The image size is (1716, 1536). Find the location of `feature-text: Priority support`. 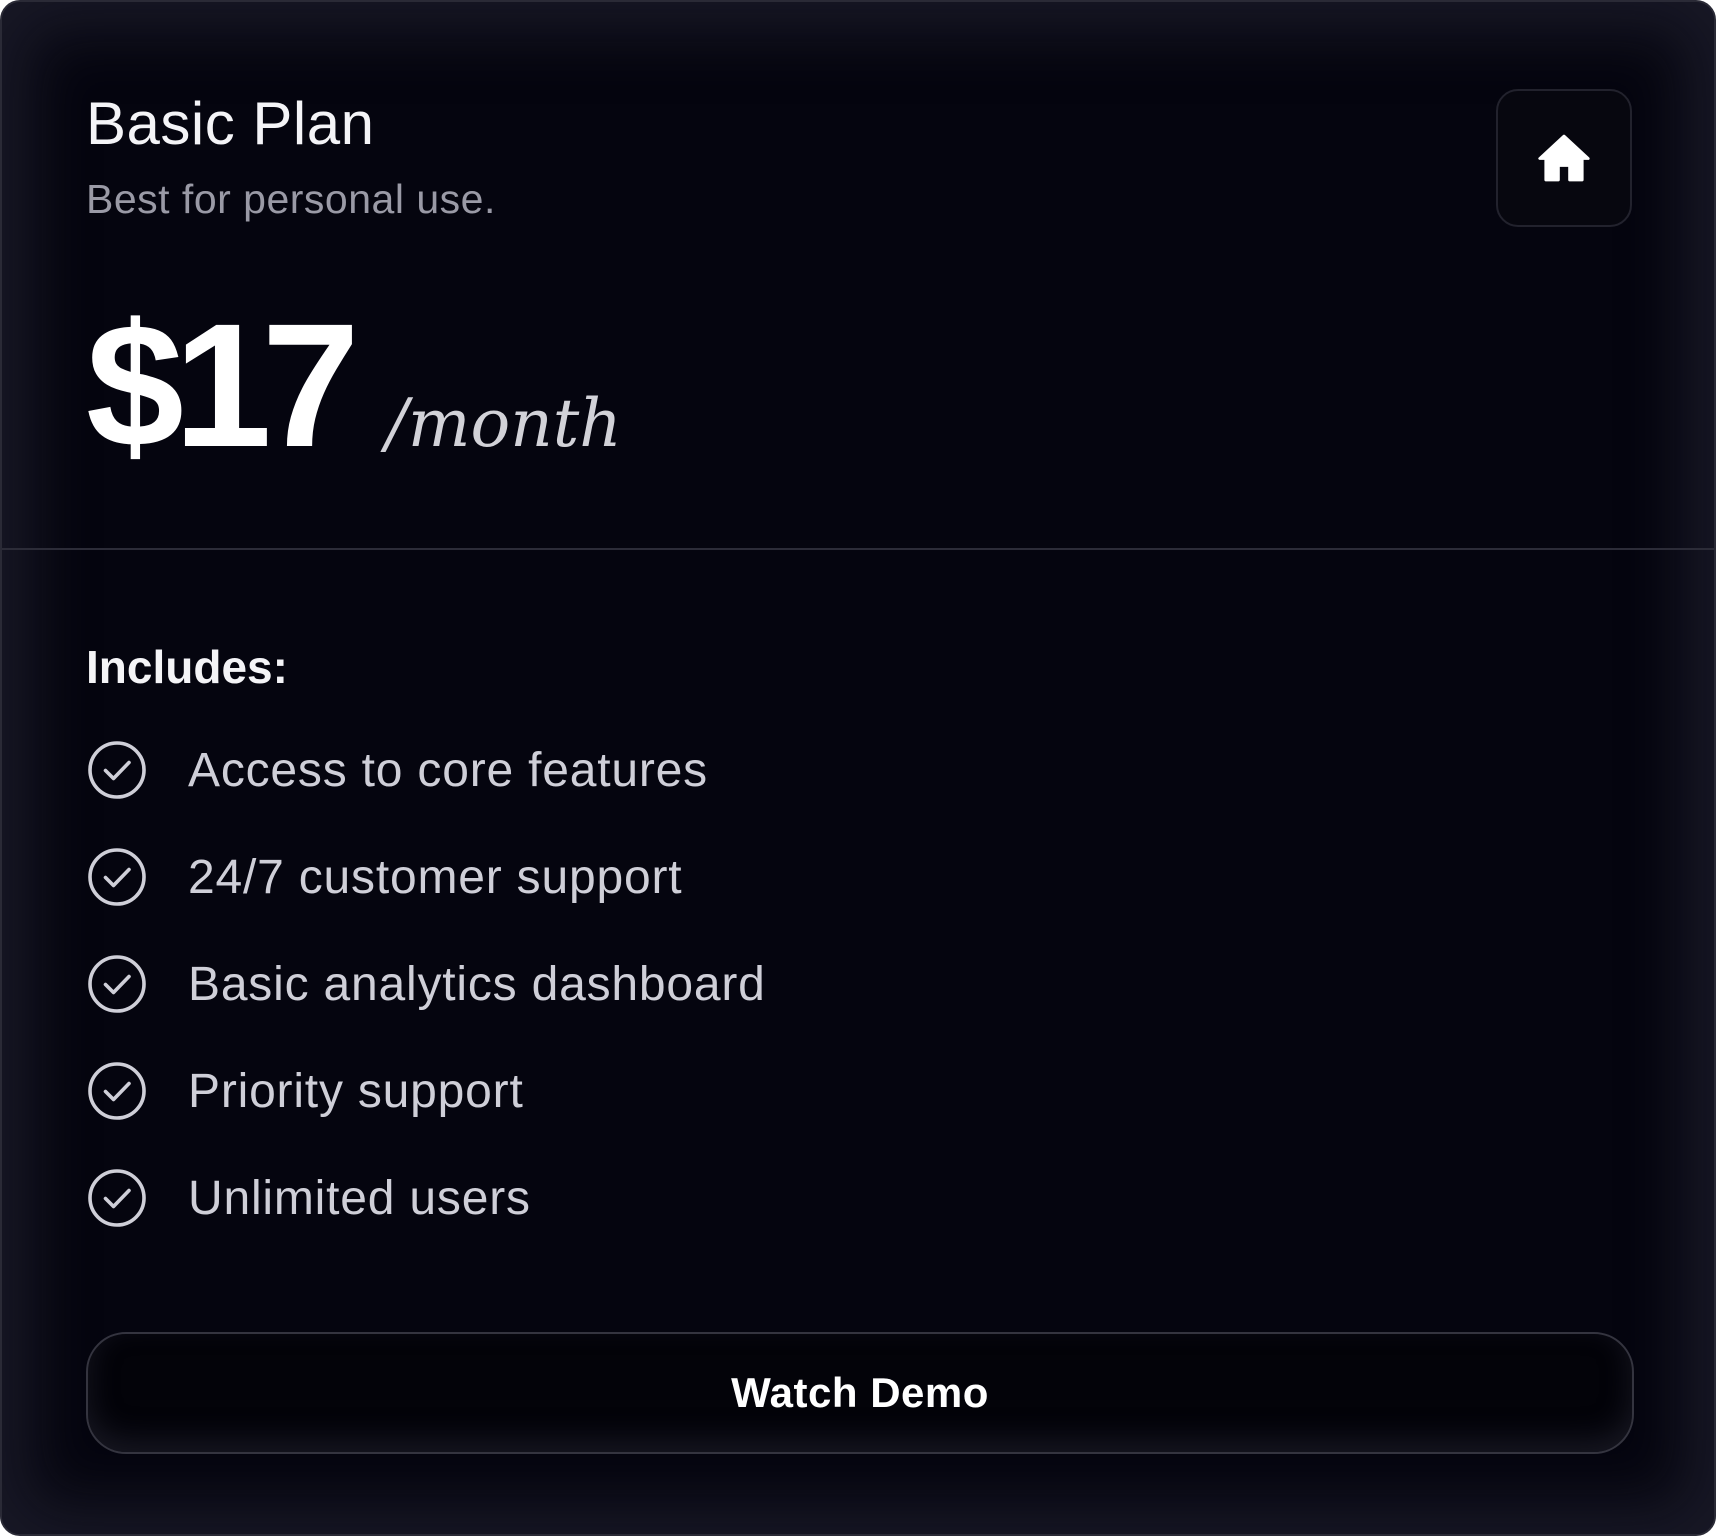

feature-text: Priority support is located at coordinates (356, 1091).